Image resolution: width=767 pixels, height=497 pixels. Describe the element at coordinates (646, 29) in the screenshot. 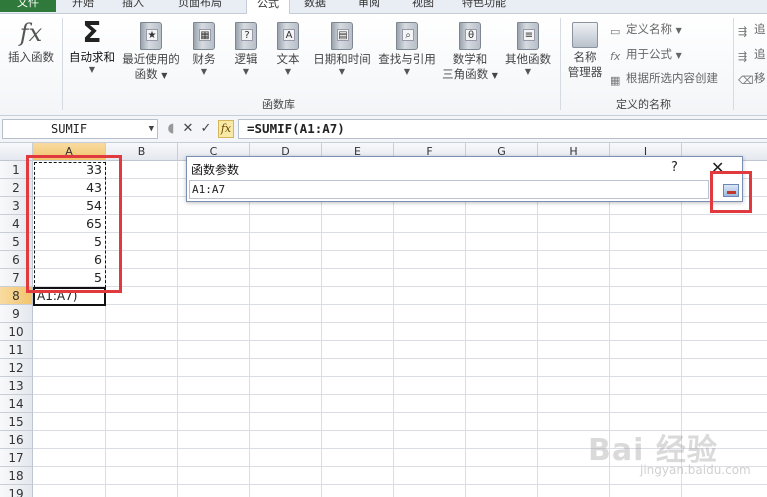

I see `define-name-button: ▭ 定义名称 ▼` at that location.